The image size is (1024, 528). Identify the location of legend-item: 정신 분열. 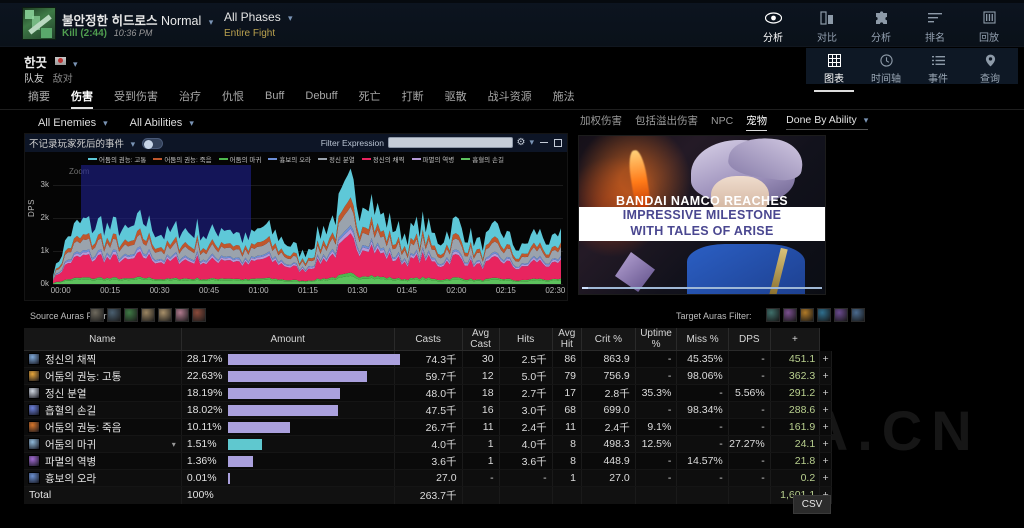
(336, 159).